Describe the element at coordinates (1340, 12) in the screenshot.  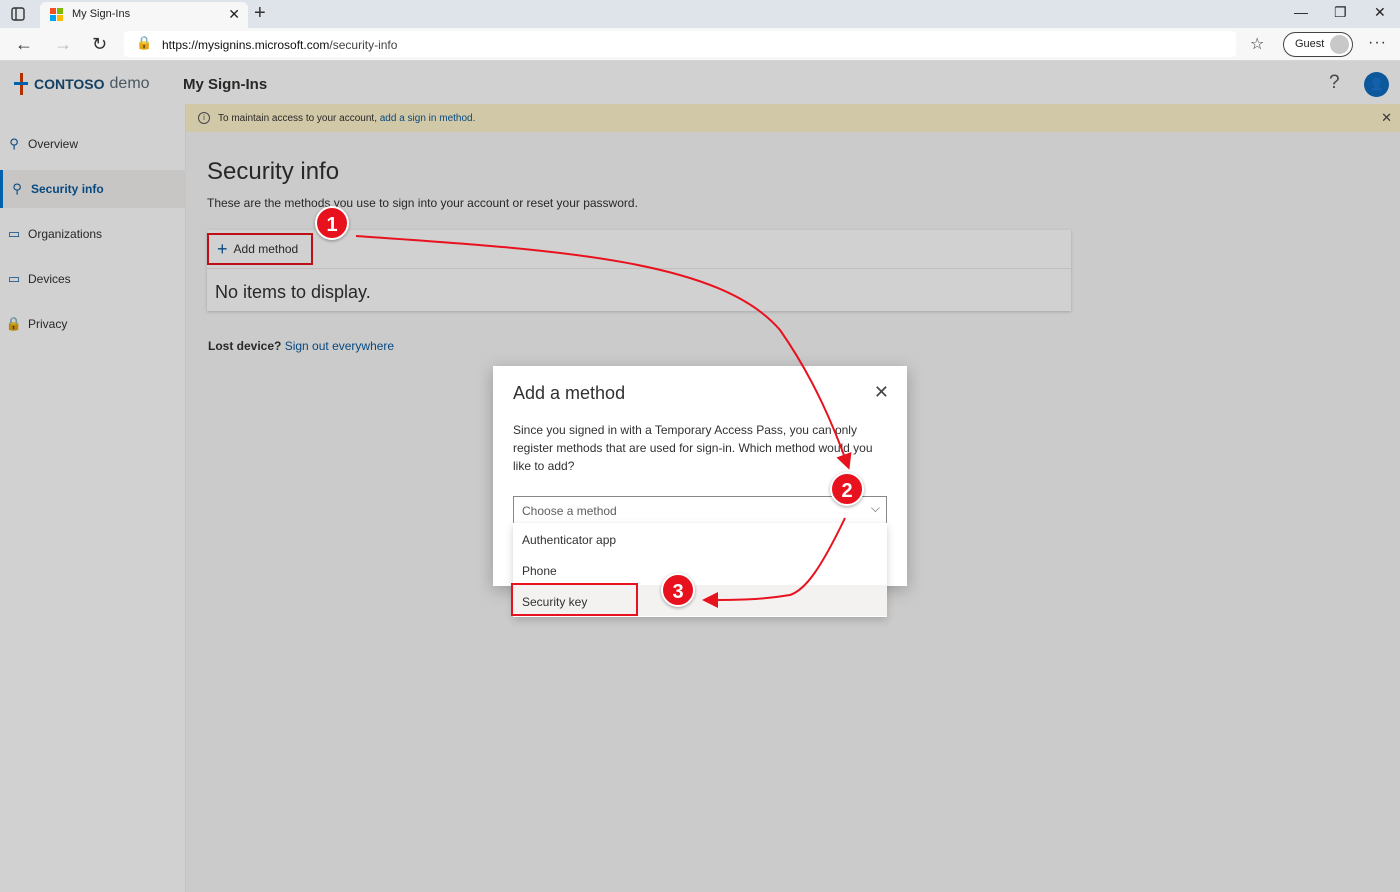
I see `restore-icon: ❐` at that location.